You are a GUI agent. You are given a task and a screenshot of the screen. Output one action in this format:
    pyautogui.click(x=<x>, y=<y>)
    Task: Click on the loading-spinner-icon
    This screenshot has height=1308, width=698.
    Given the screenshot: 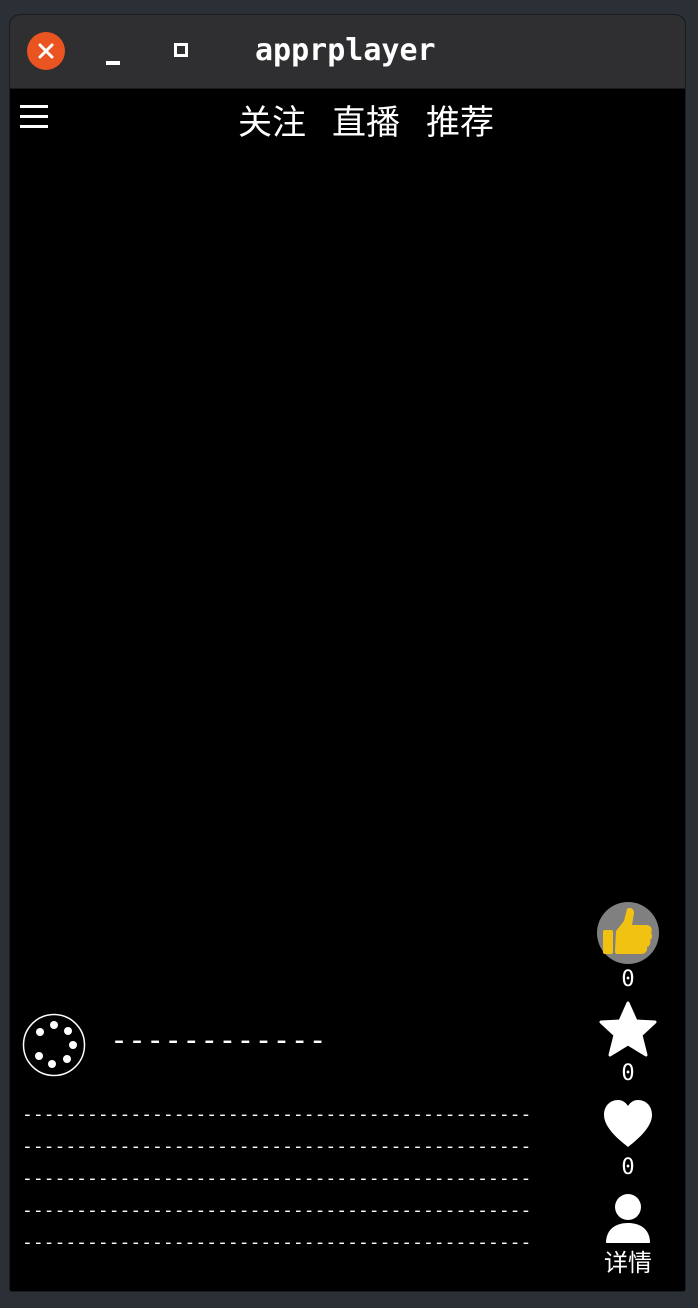 What is the action you would take?
    pyautogui.click(x=54, y=1045)
    